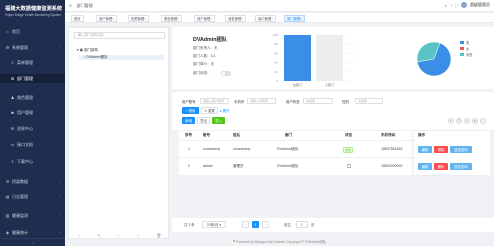 This screenshot has width=494, height=246. I want to click on sidebar-item-9: ☰ 桥梁数据 ›, so click(32, 181).